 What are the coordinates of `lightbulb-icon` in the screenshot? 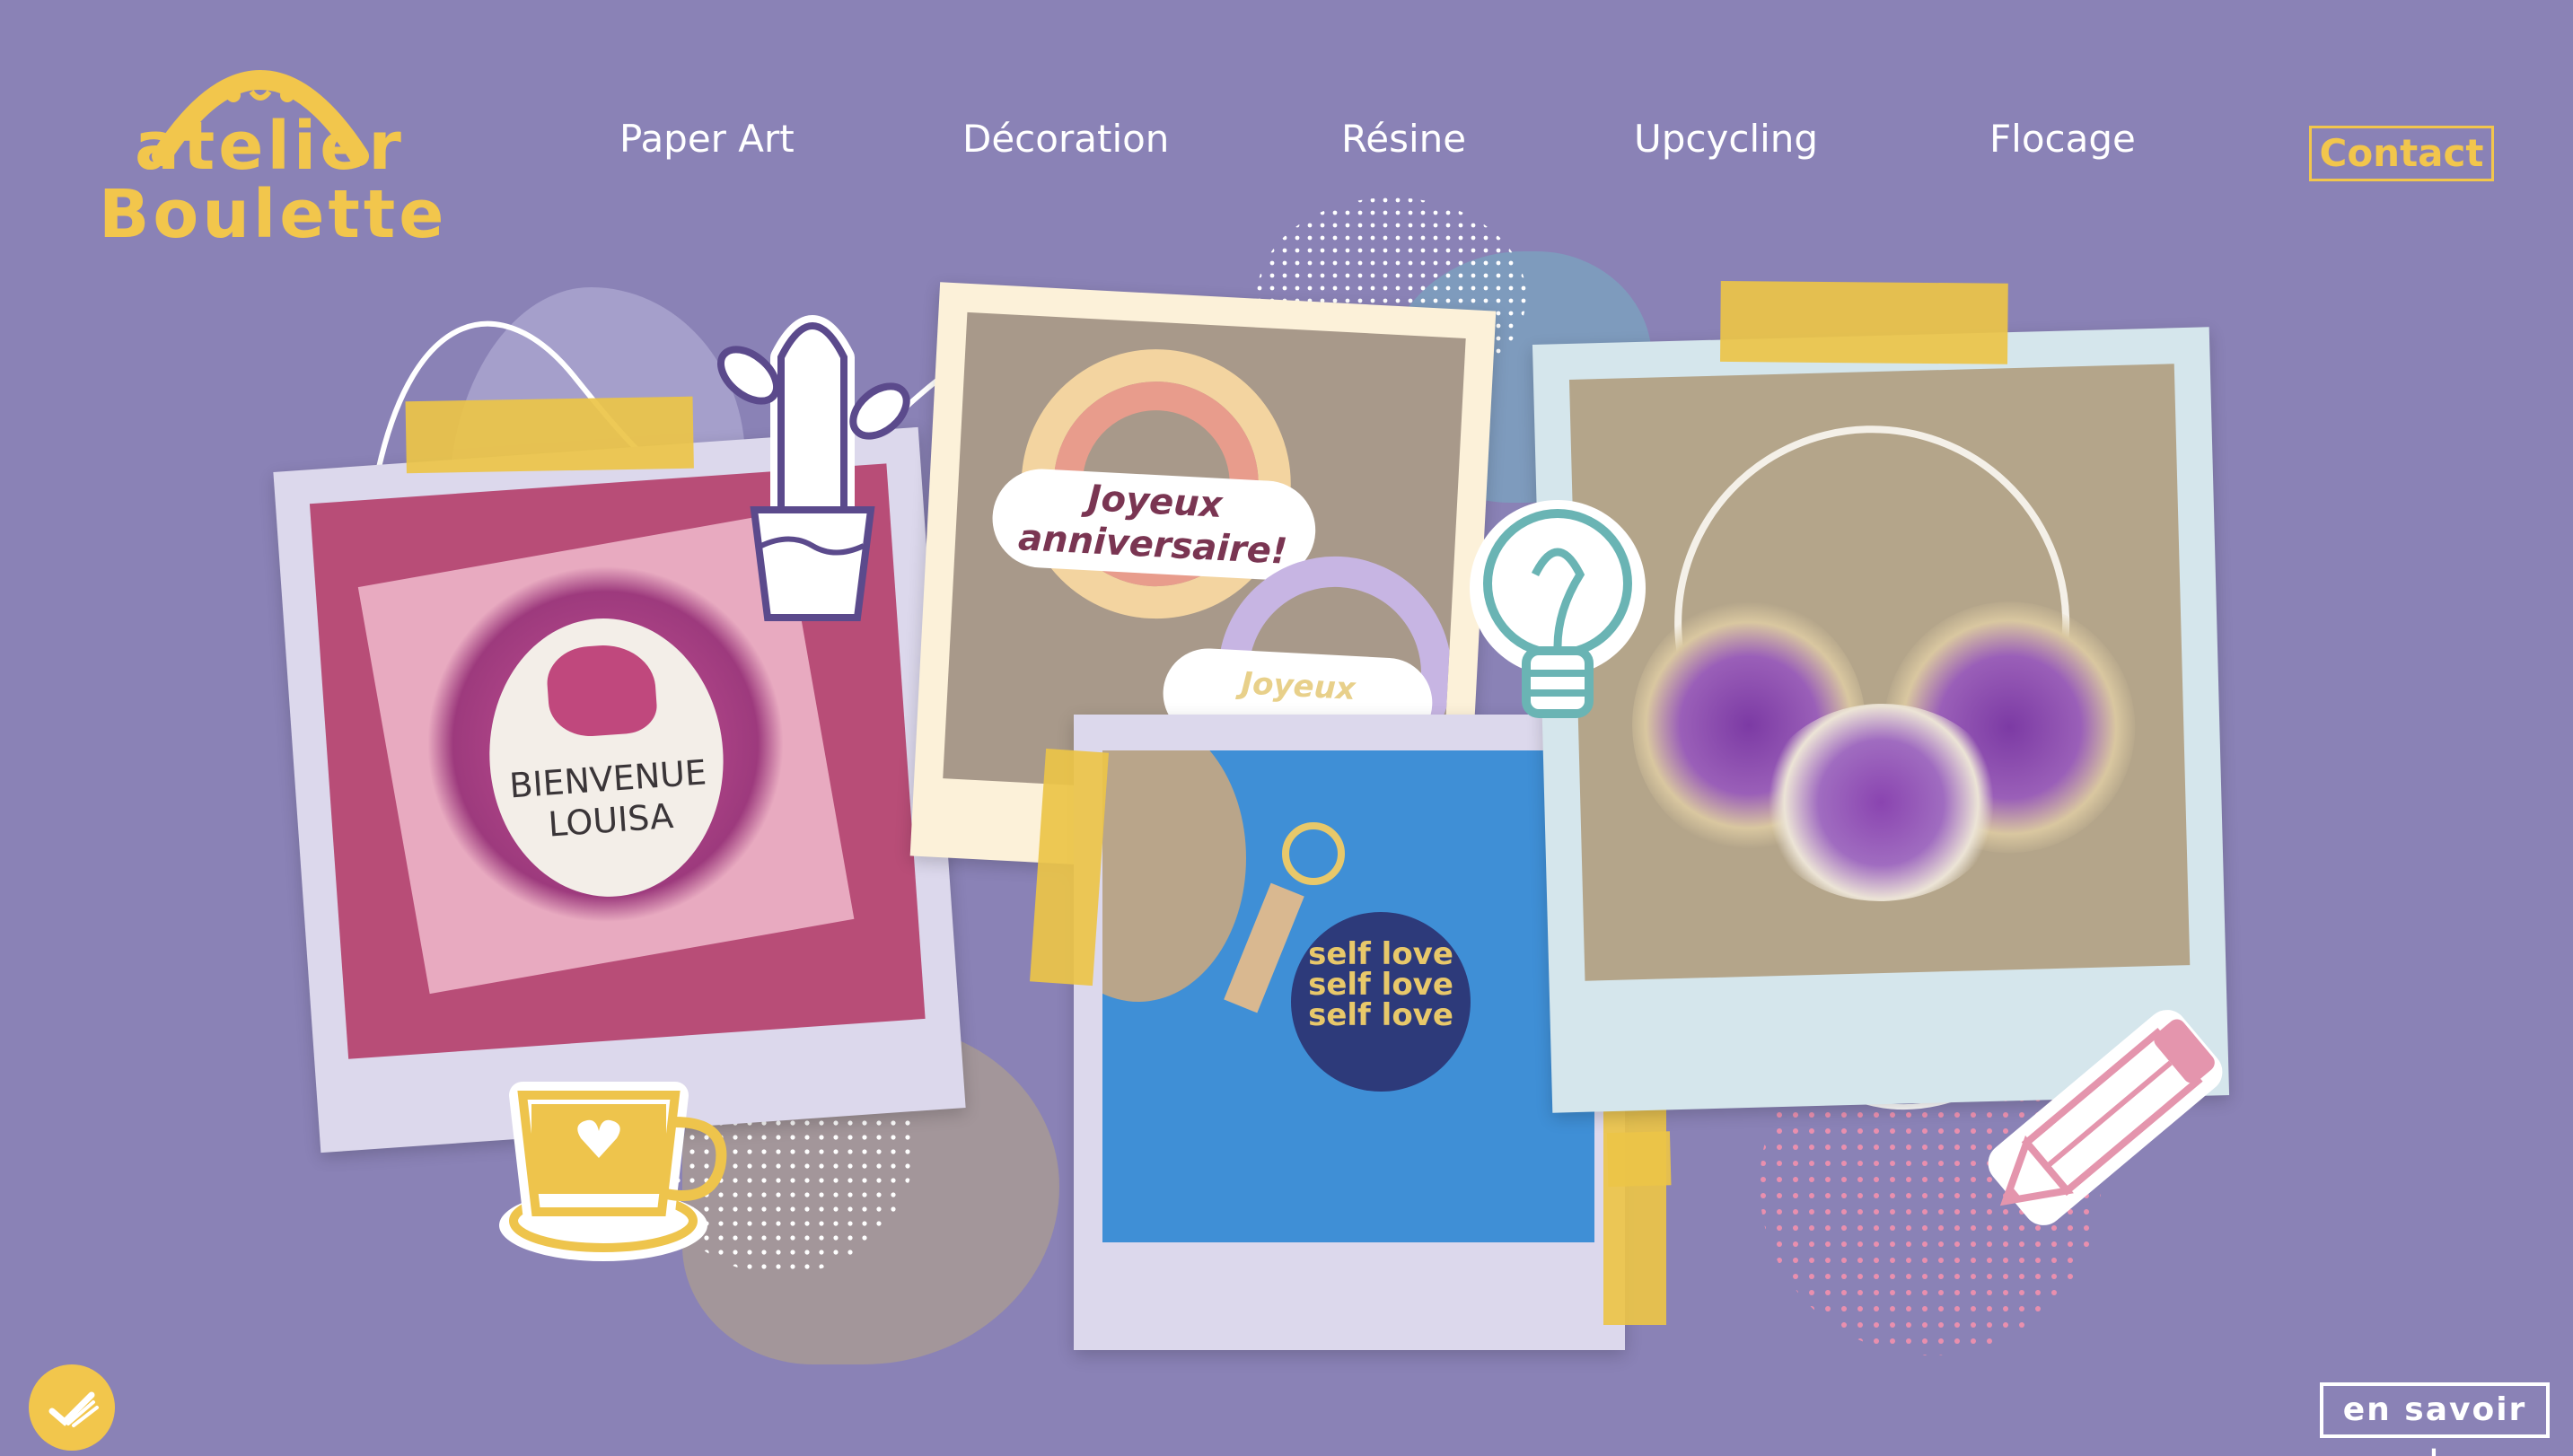 It's located at (1558, 609).